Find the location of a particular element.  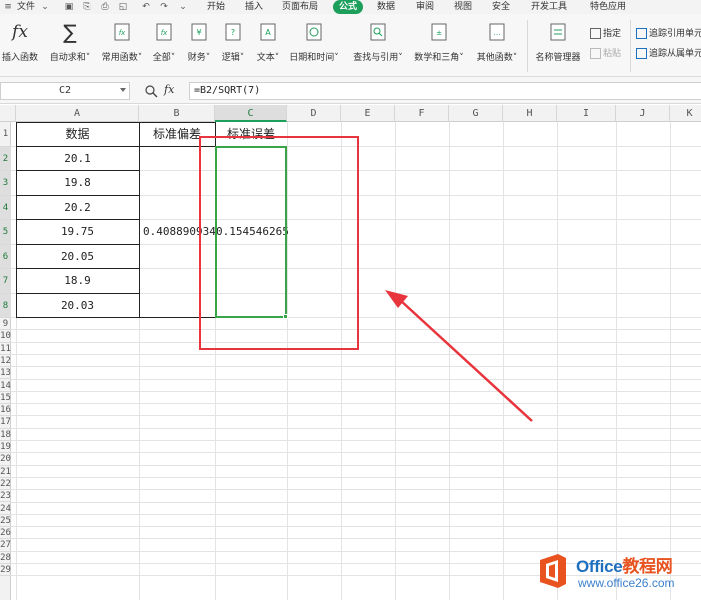

trace-precedents-button: 追踪引用单元 is located at coordinates (668, 34).